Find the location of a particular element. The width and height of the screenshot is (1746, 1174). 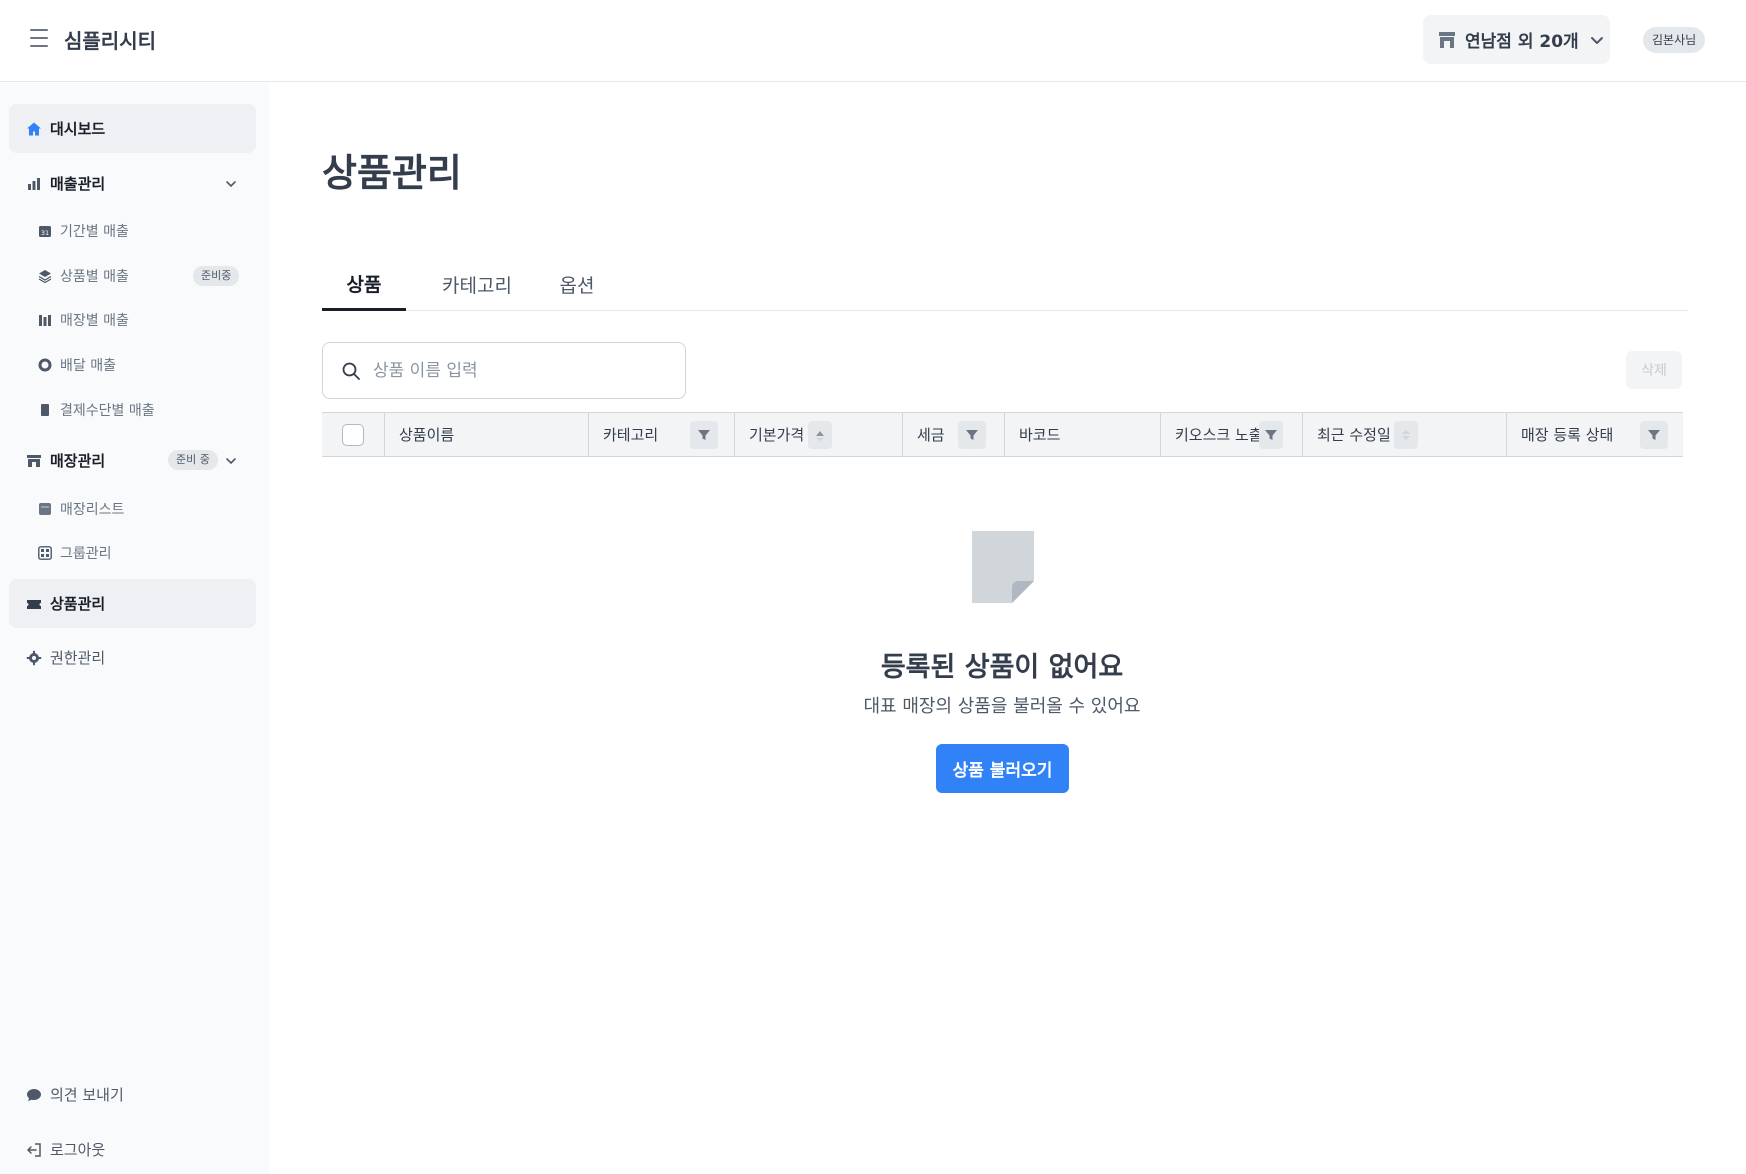

search-icon is located at coordinates (351, 371).